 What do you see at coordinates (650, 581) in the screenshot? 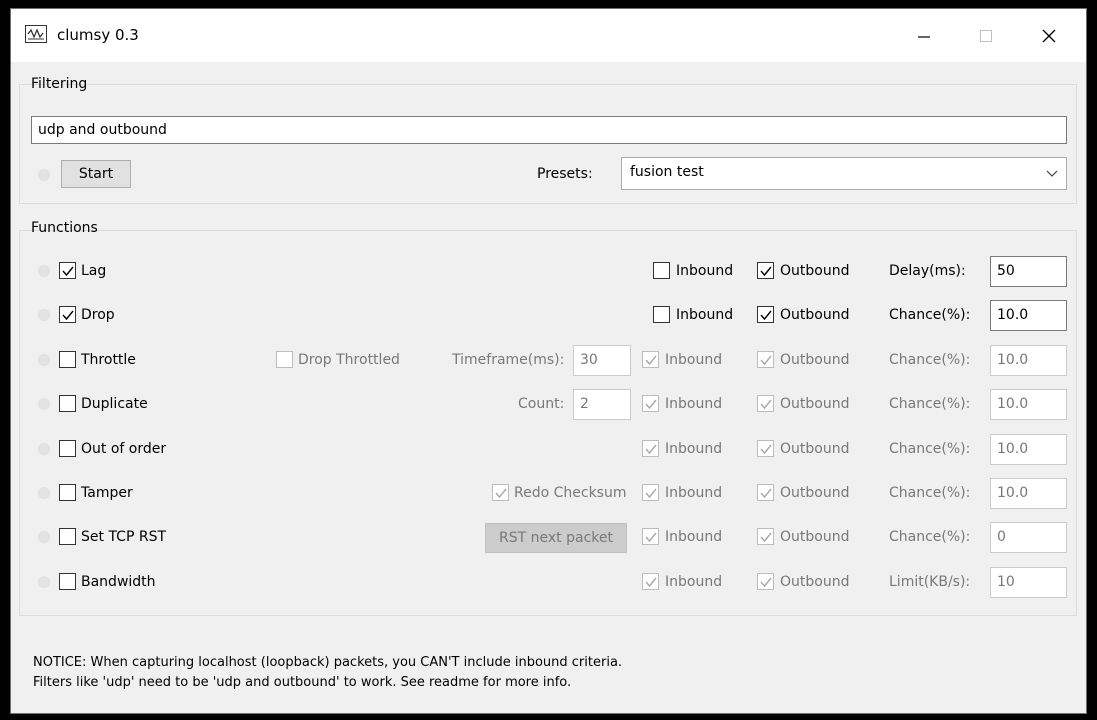
I see `checkbox-inbound-bandwidth` at bounding box center [650, 581].